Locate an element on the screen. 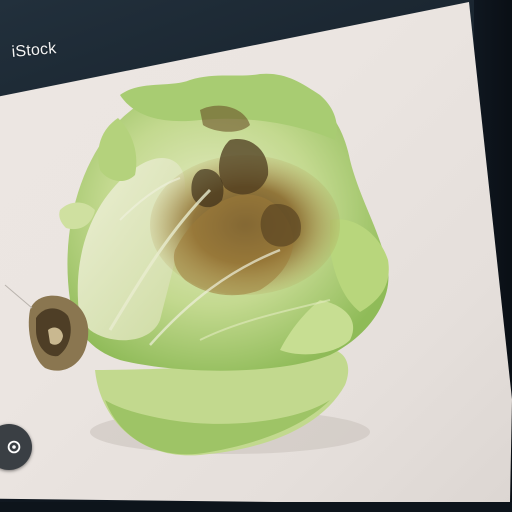 The width and height of the screenshot is (512, 512). visual-search-icon is located at coordinates (14, 447).